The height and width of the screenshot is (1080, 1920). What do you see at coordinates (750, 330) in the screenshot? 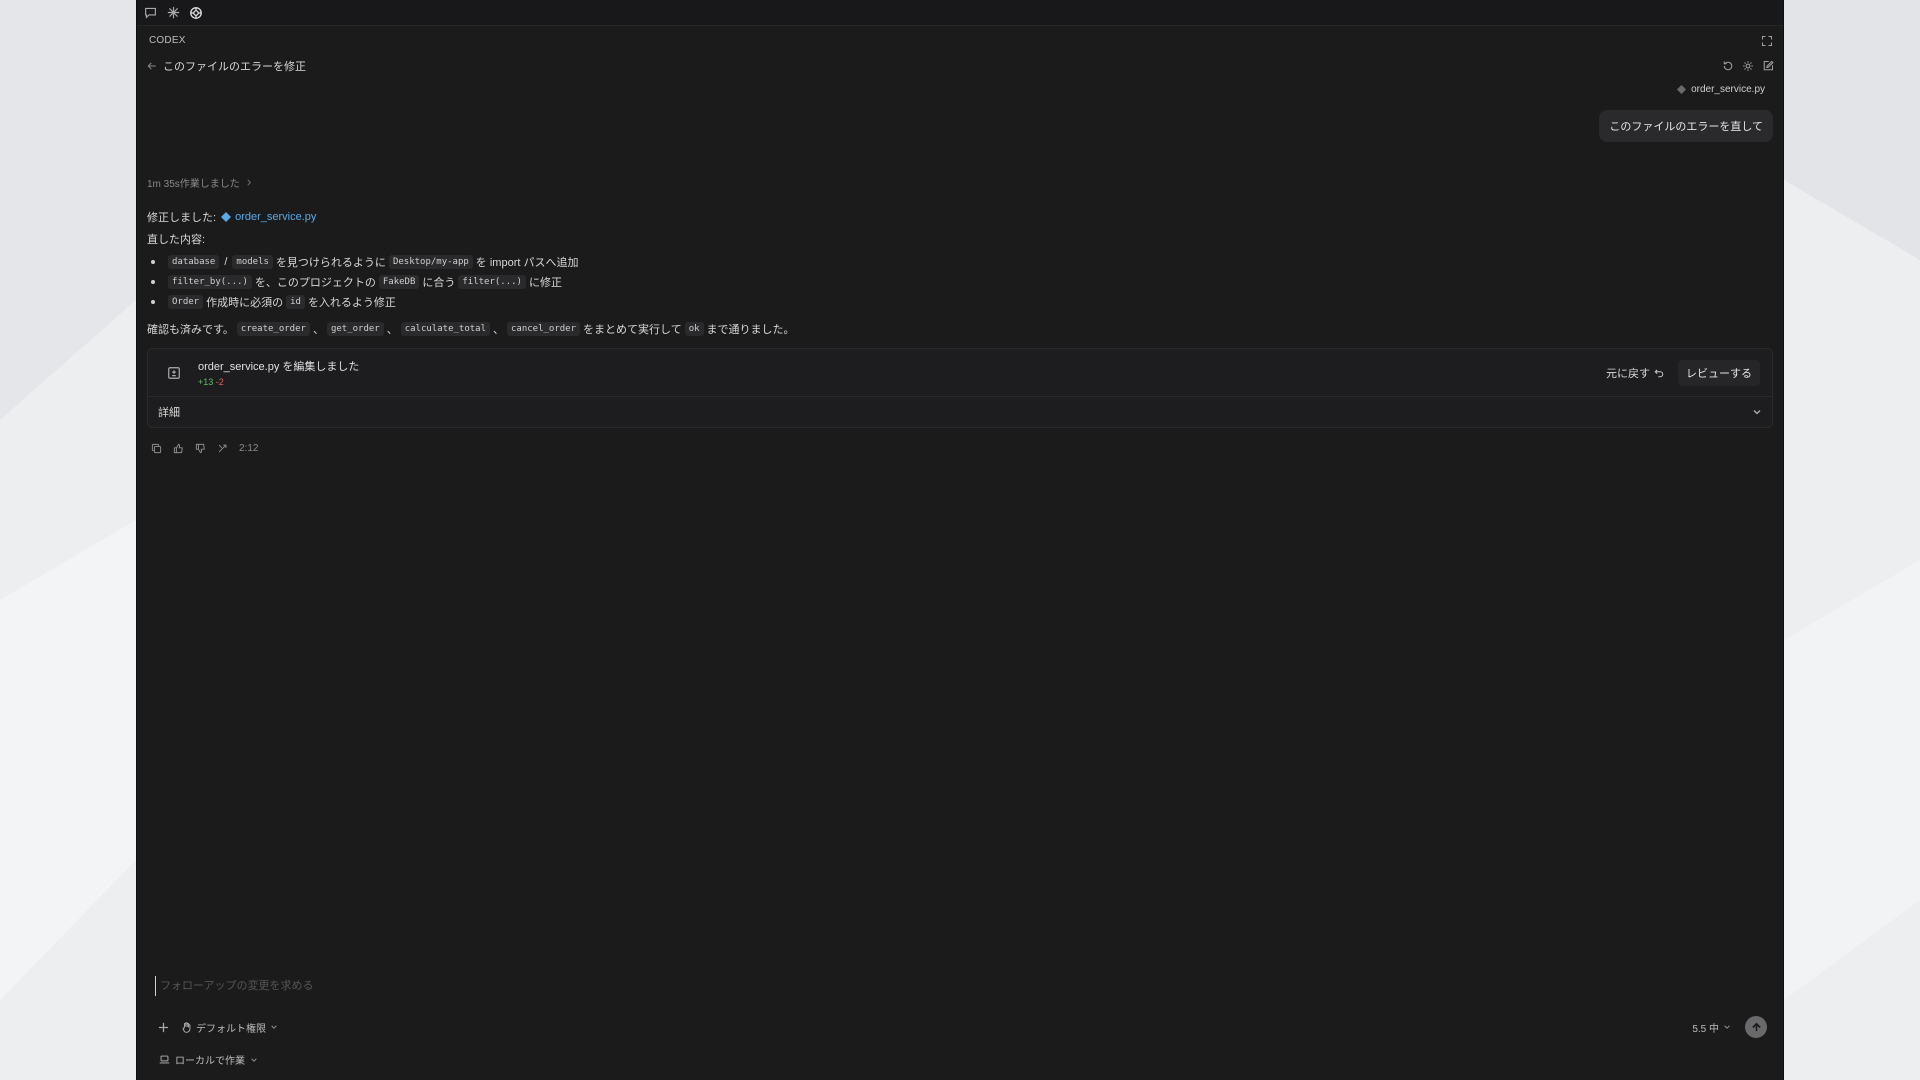
I see `confirm-suffix: まで通りました。` at bounding box center [750, 330].